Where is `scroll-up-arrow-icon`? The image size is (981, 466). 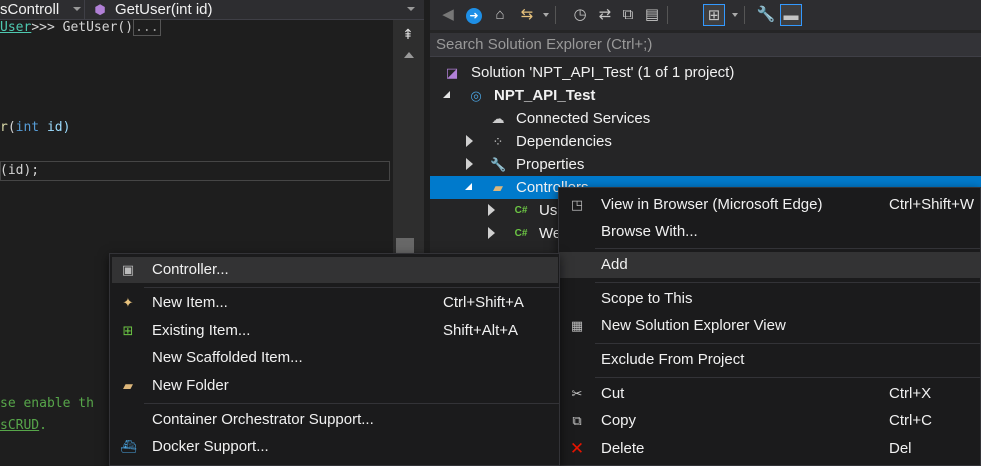
scroll-up-arrow-icon is located at coordinates (409, 55).